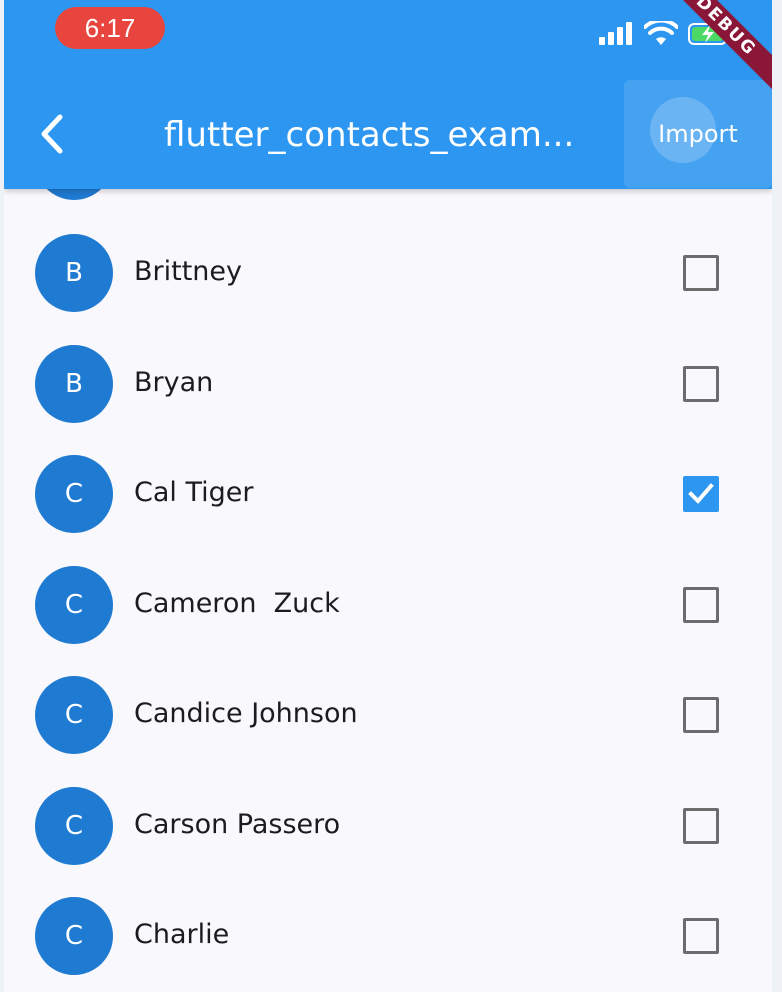  What do you see at coordinates (388, 826) in the screenshot?
I see `list-item: C Carson Passero` at bounding box center [388, 826].